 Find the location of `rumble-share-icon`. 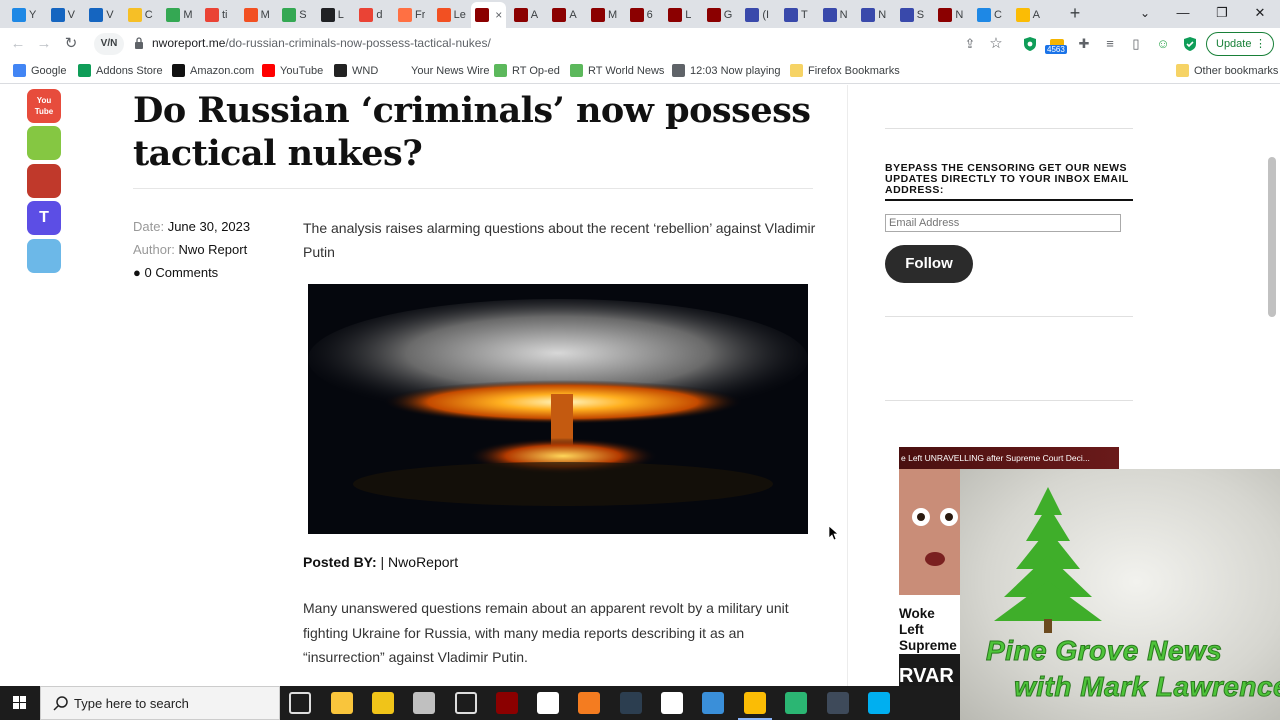

rumble-share-icon is located at coordinates (44, 143).